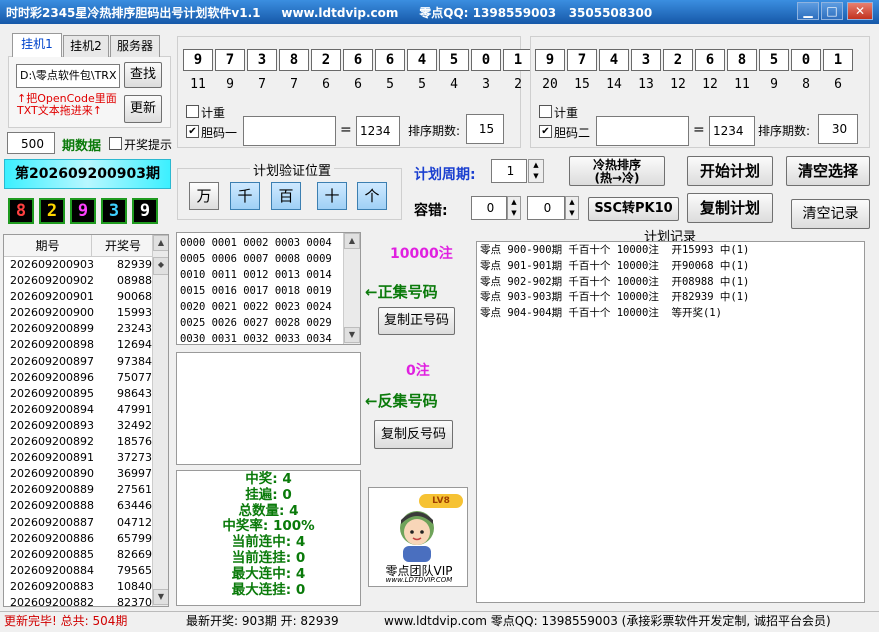  I want to click on table-row: 202609200889 27561, so click(86, 490).